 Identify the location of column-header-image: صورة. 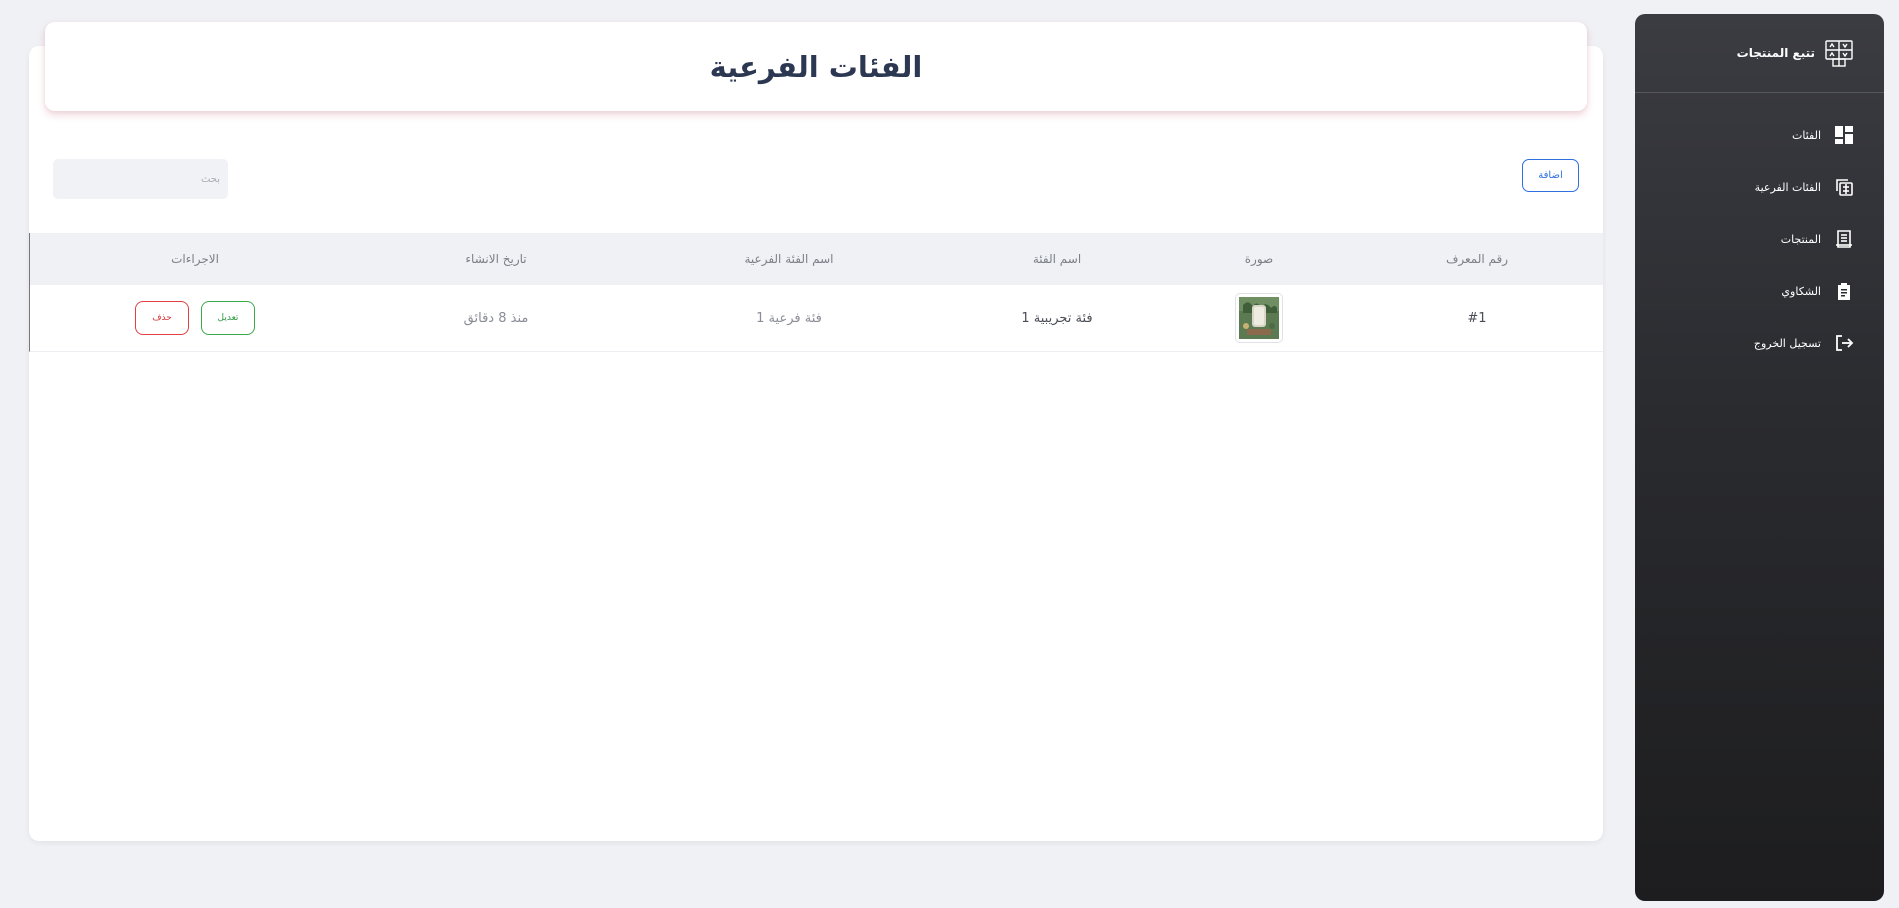
(1259, 259).